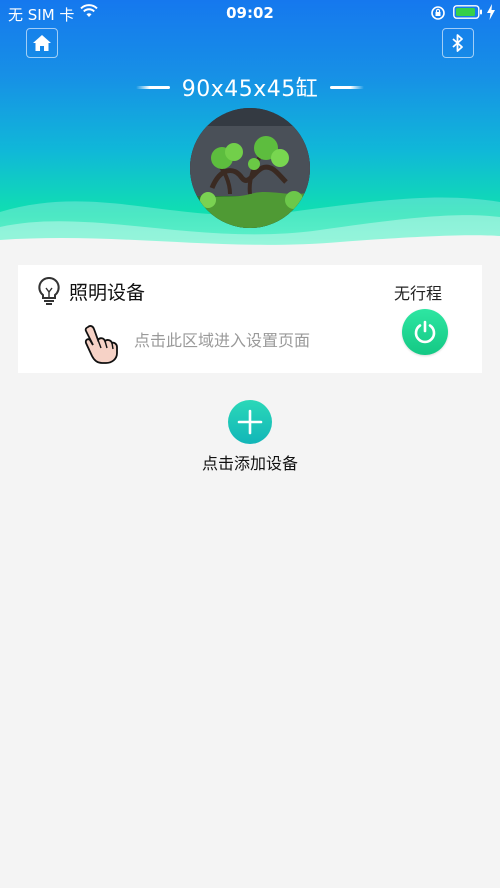 This screenshot has width=500, height=888. I want to click on status-bar: 无 SIM 卡 09:02, so click(250, 13).